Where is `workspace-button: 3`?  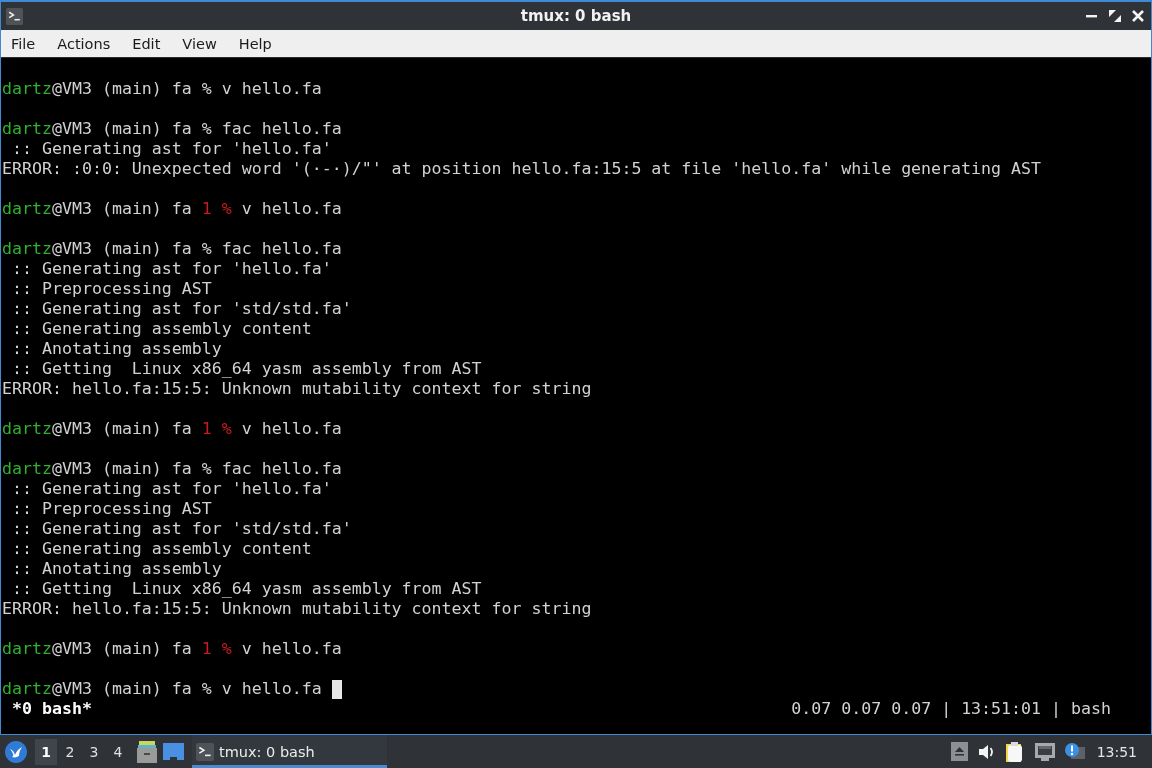
workspace-button: 3 is located at coordinates (94, 751).